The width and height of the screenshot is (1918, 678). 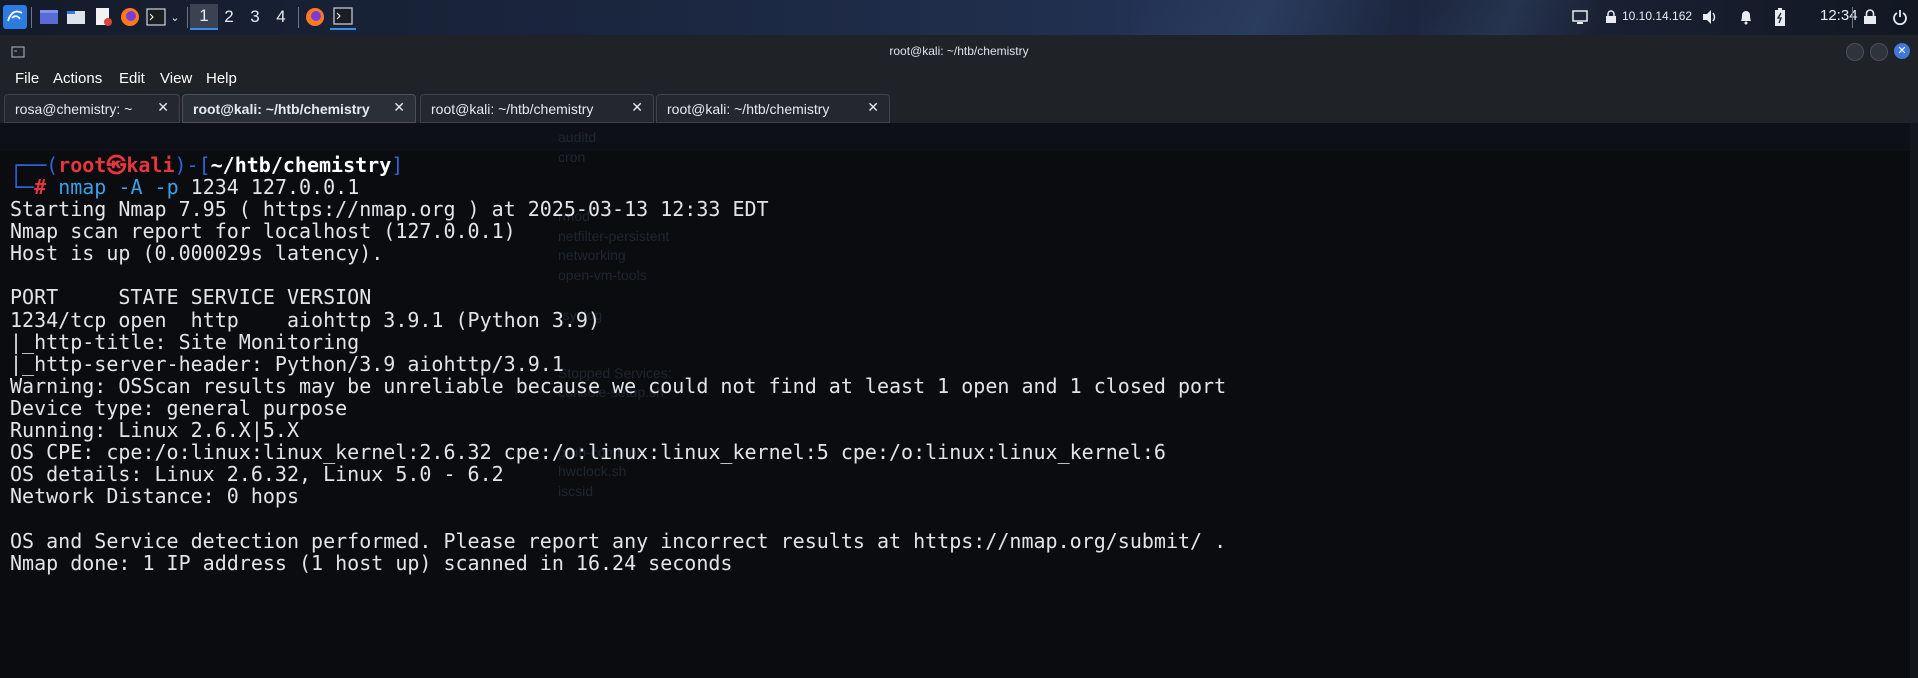 What do you see at coordinates (132, 78) in the screenshot?
I see `menu-edit: Edit` at bounding box center [132, 78].